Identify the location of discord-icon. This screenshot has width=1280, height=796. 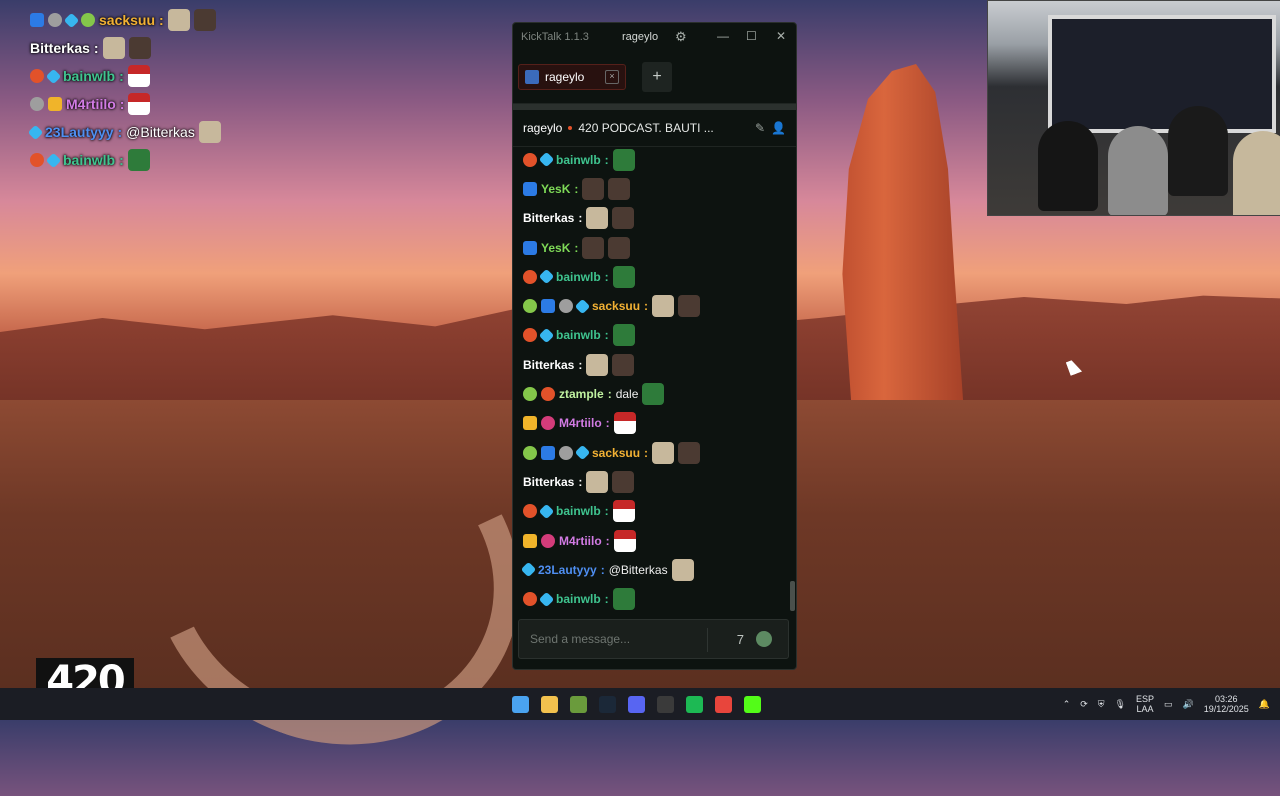
(636, 704).